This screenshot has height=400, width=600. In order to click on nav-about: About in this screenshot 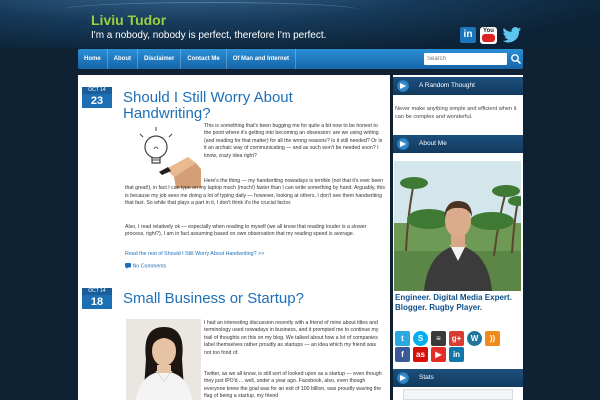, I will do `click(123, 59)`.